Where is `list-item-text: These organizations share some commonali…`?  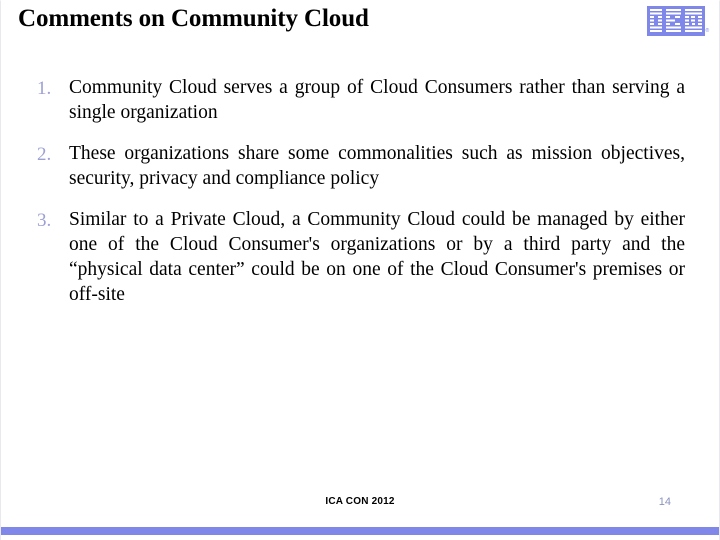
list-item-text: These organizations share some commonali… is located at coordinates (377, 166).